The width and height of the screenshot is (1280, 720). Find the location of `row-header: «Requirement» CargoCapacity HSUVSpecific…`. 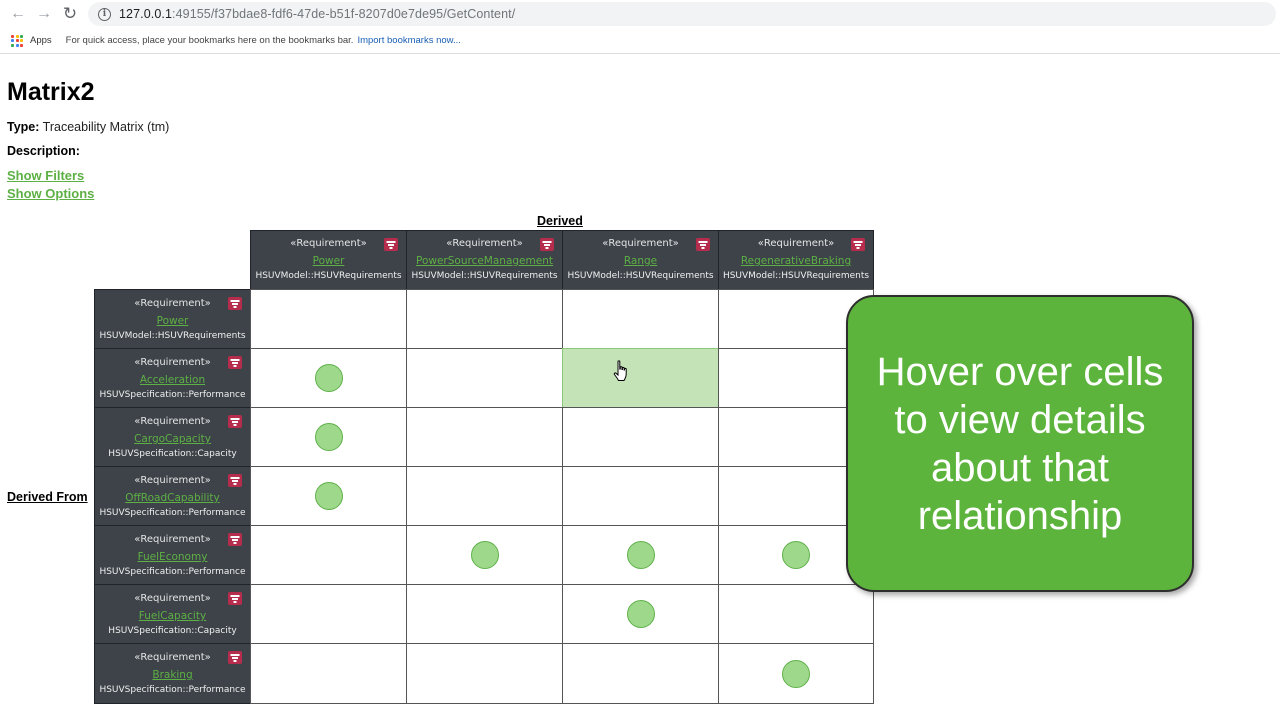

row-header: «Requirement» CargoCapacity HSUVSpecific… is located at coordinates (172, 437).